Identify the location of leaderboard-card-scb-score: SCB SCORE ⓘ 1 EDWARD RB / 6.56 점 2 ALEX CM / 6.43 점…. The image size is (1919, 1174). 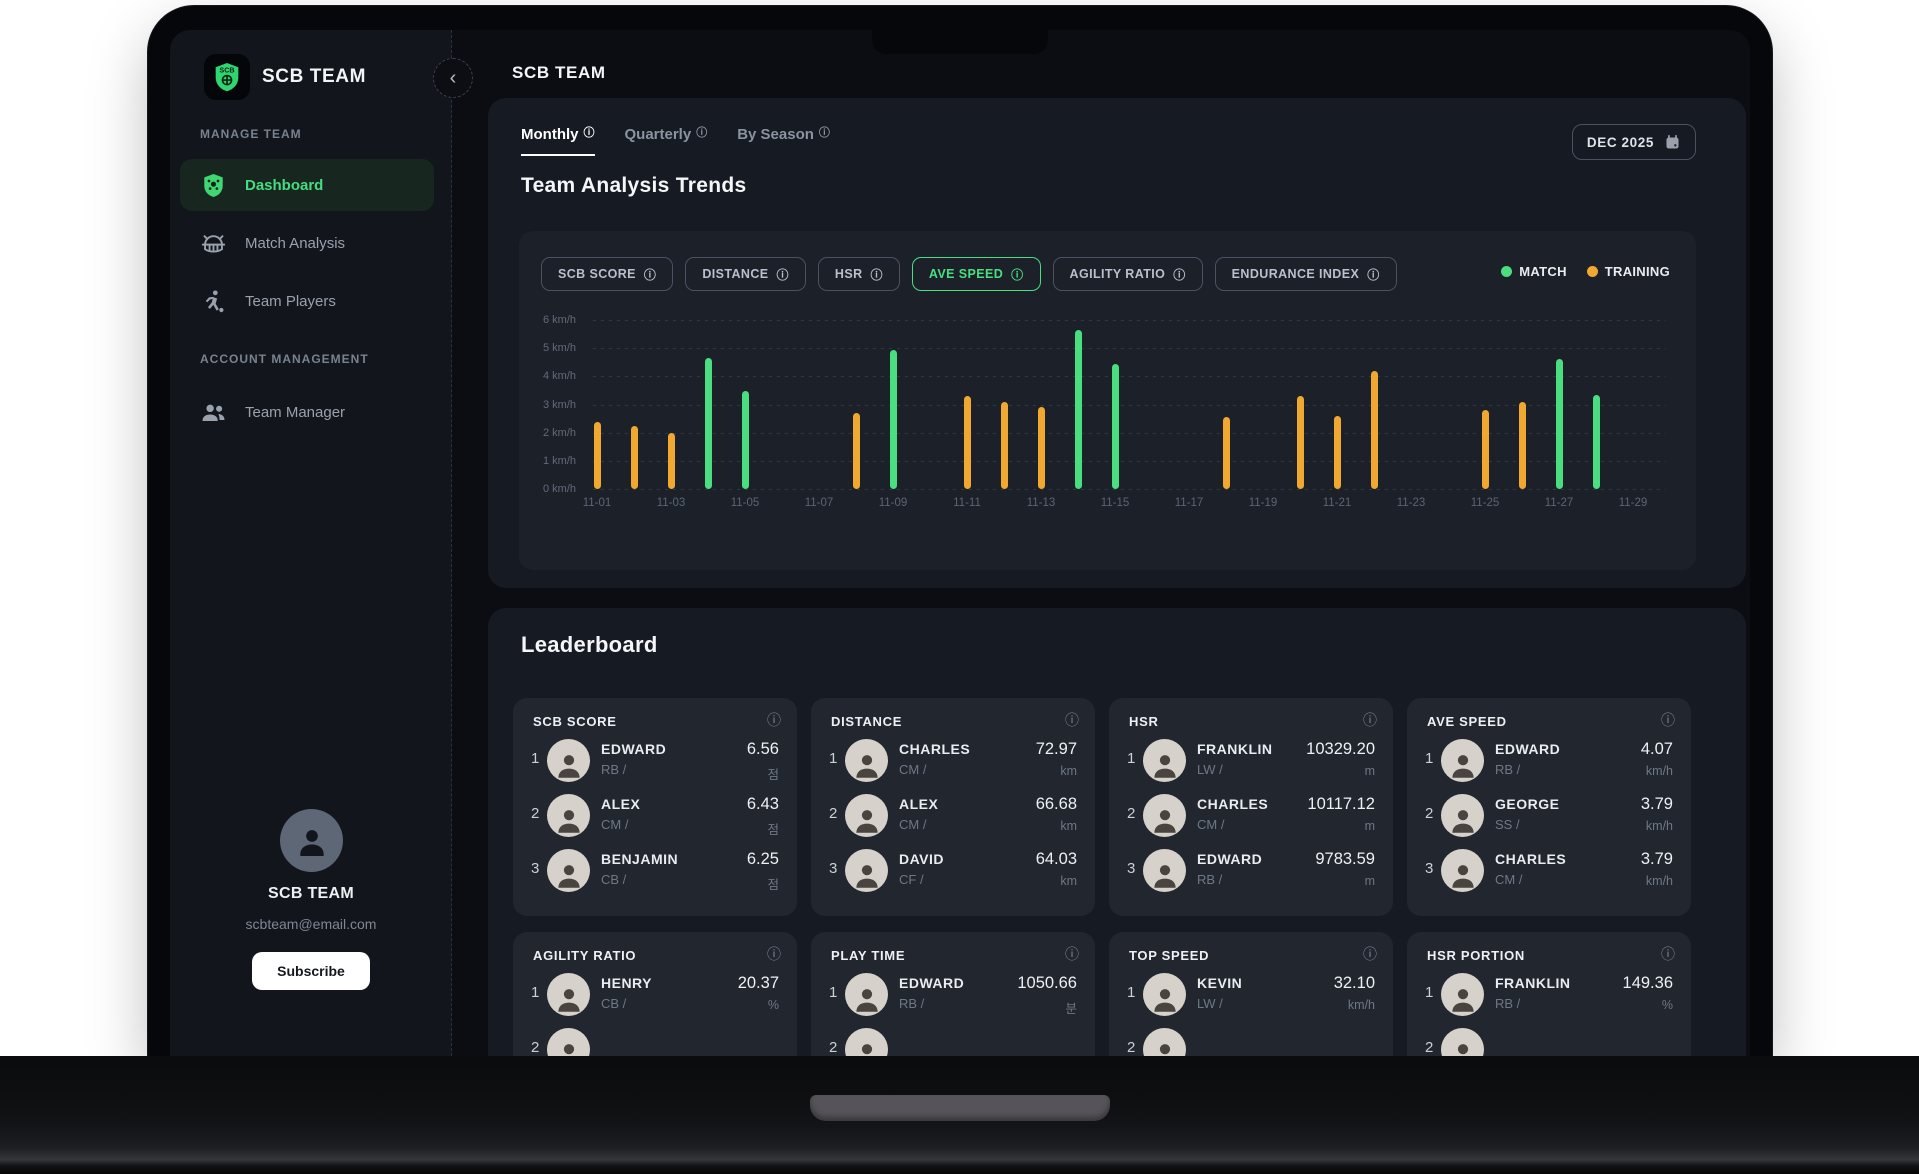
(655, 807).